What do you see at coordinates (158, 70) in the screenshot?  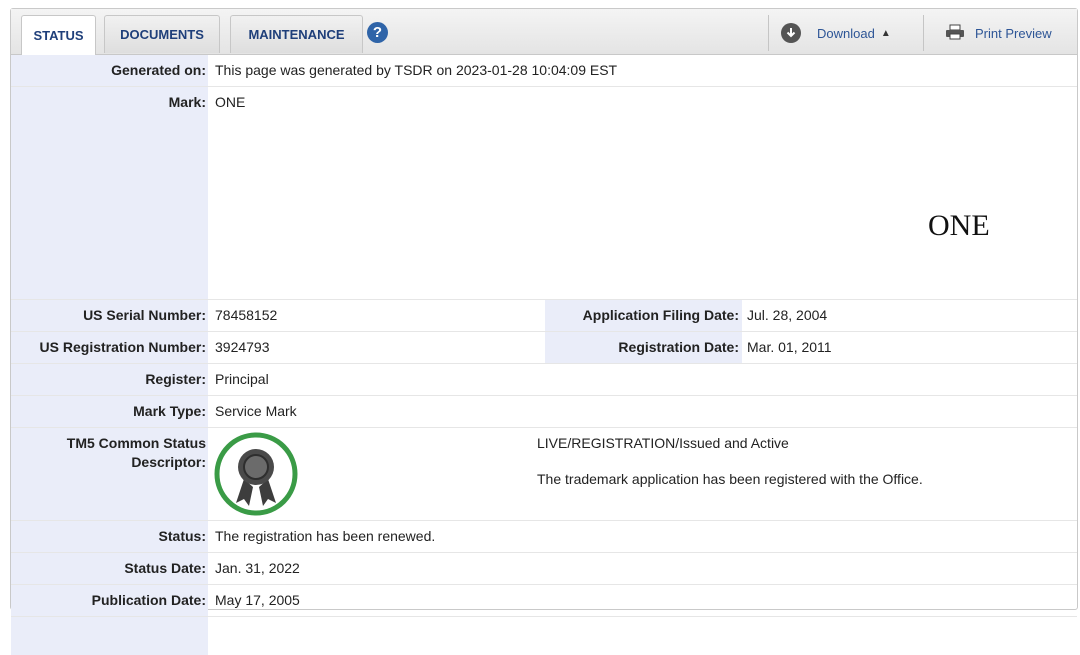 I see `generated-on-label: Generated on:` at bounding box center [158, 70].